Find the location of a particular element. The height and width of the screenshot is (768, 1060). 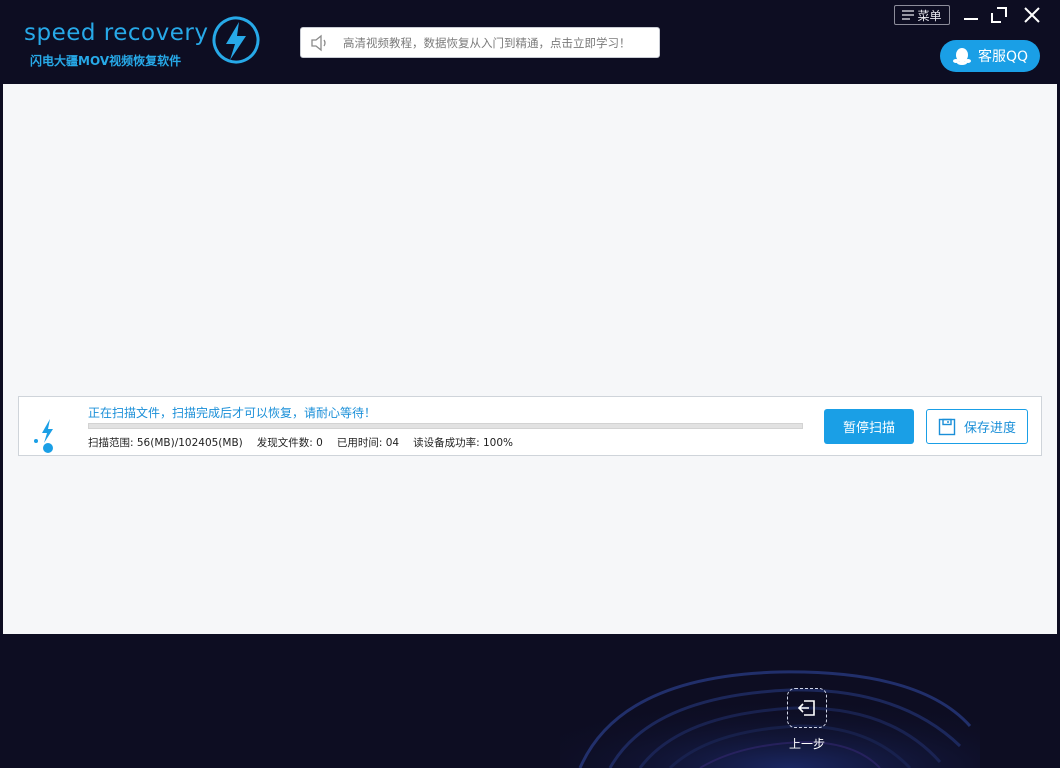

menu-button: 菜单 is located at coordinates (922, 15).